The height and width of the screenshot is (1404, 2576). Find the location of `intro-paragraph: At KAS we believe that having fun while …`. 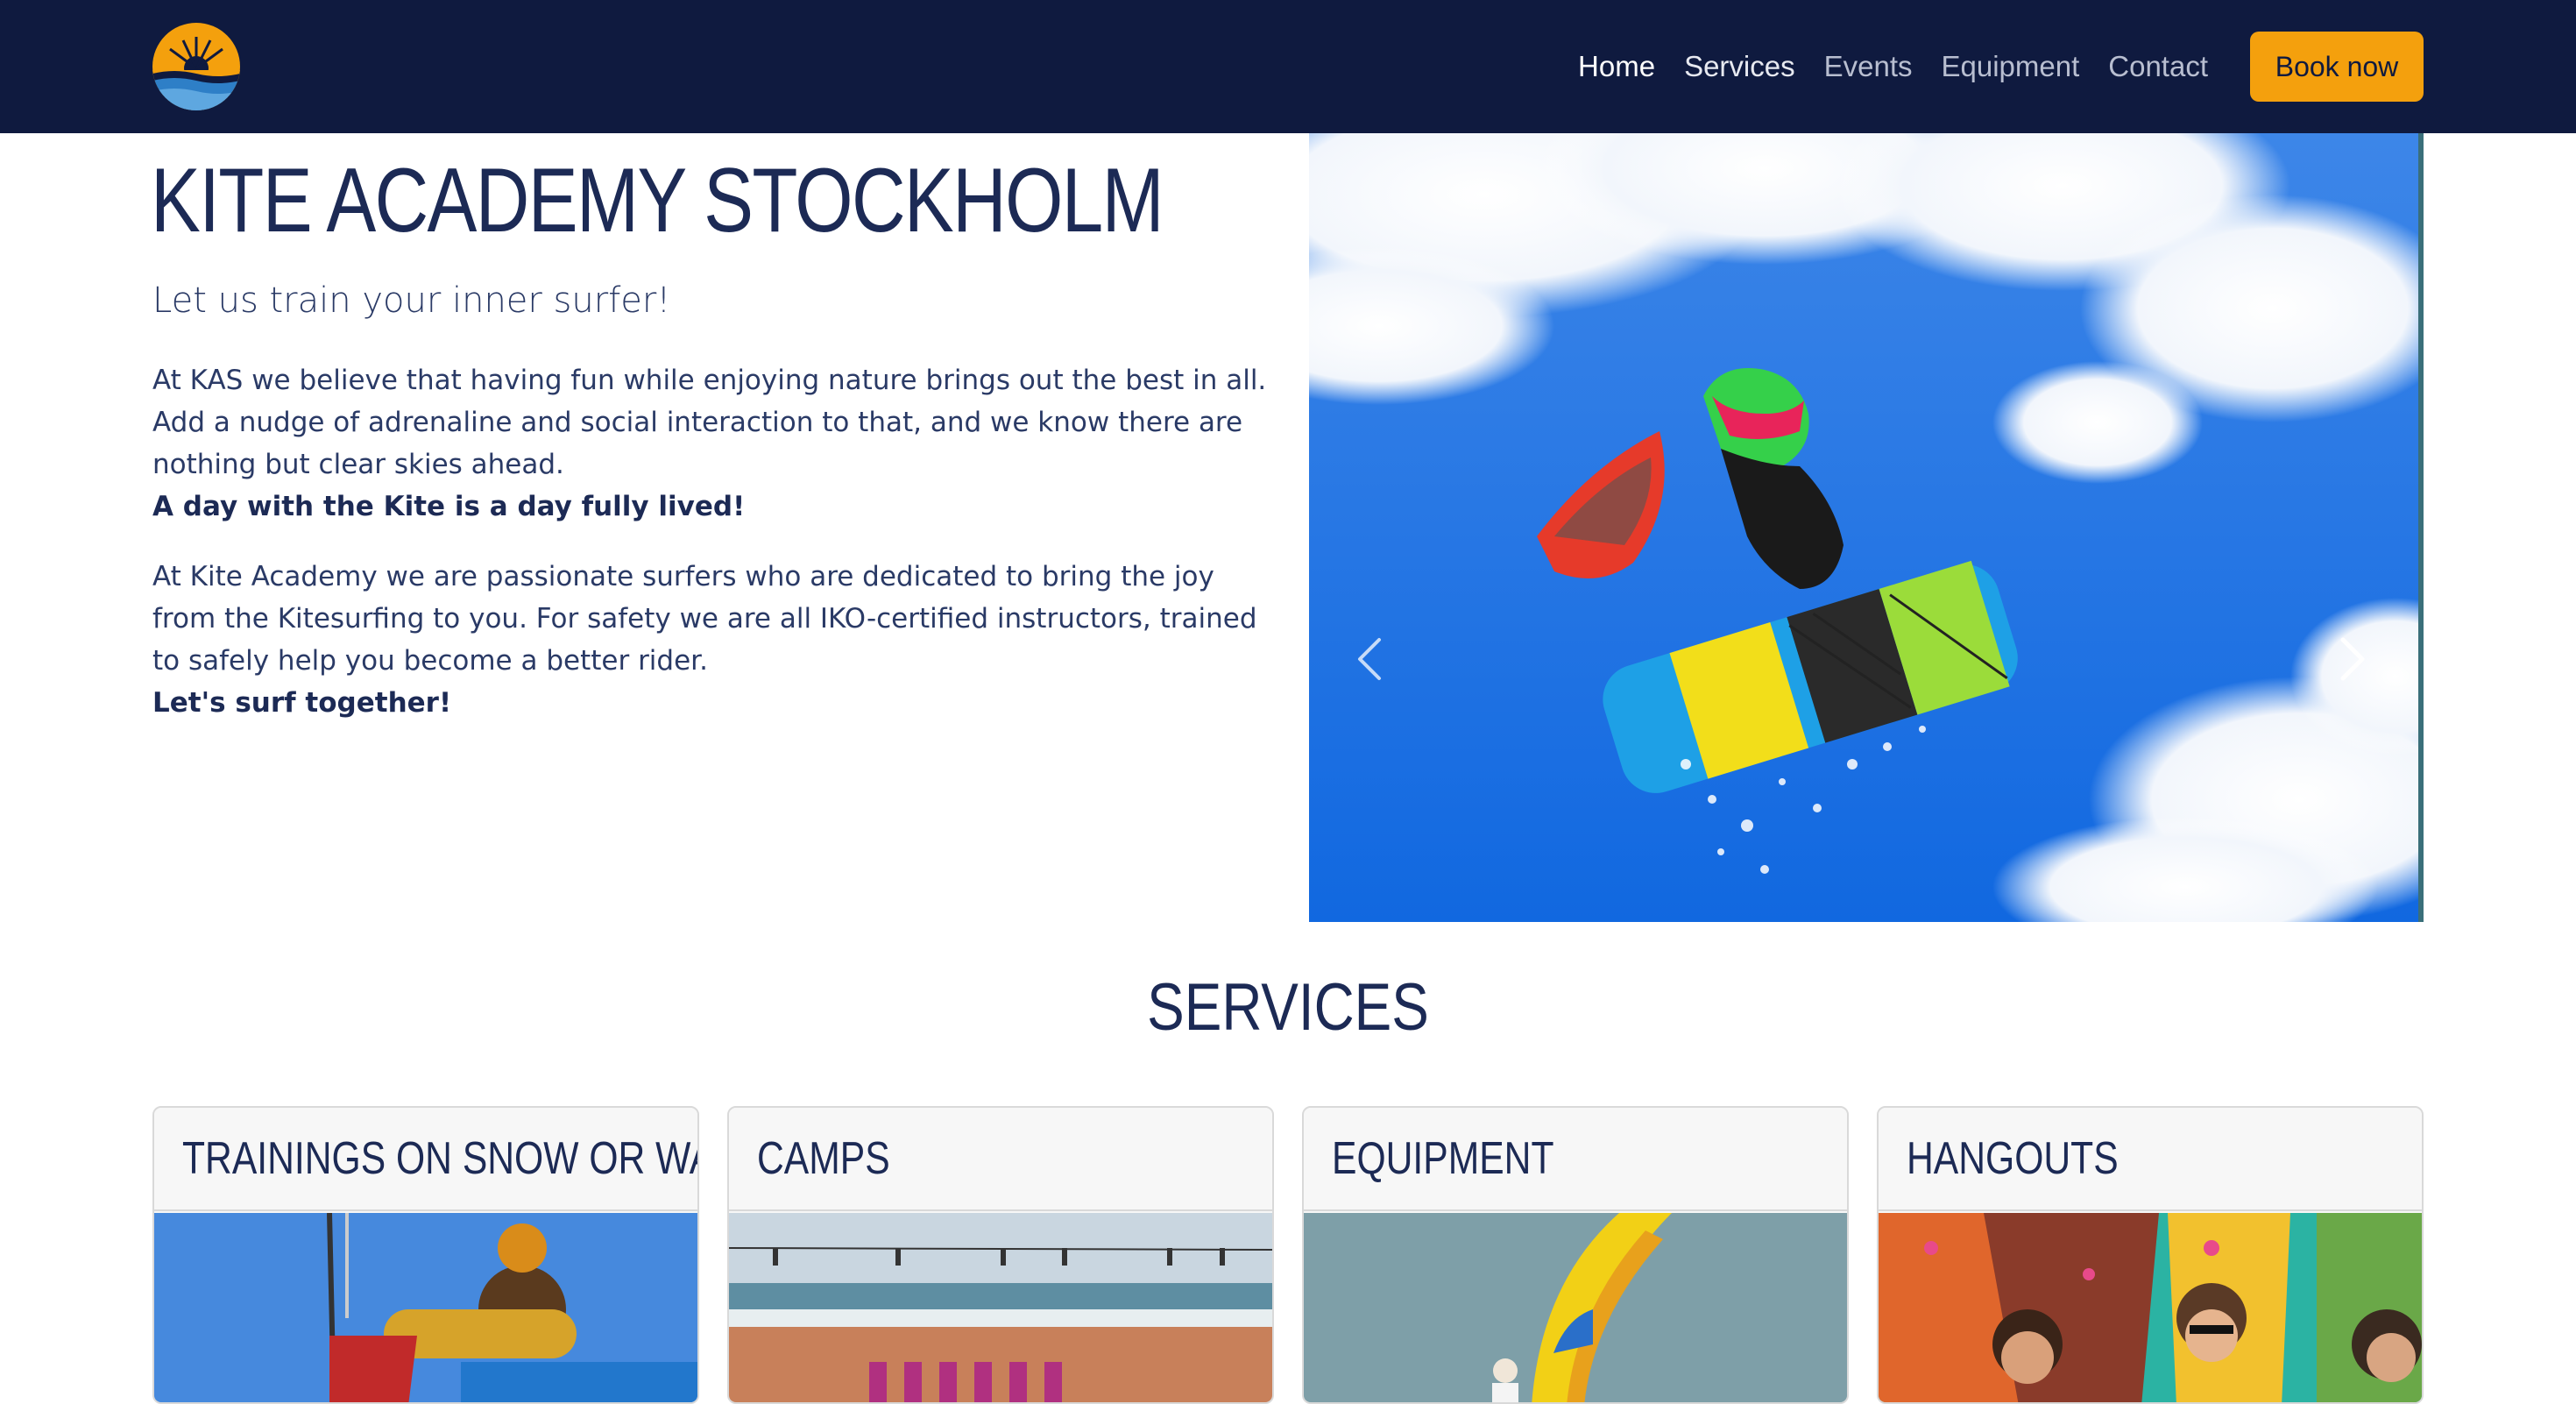

intro-paragraph: At KAS we believe that having fun while … is located at coordinates (713, 443).